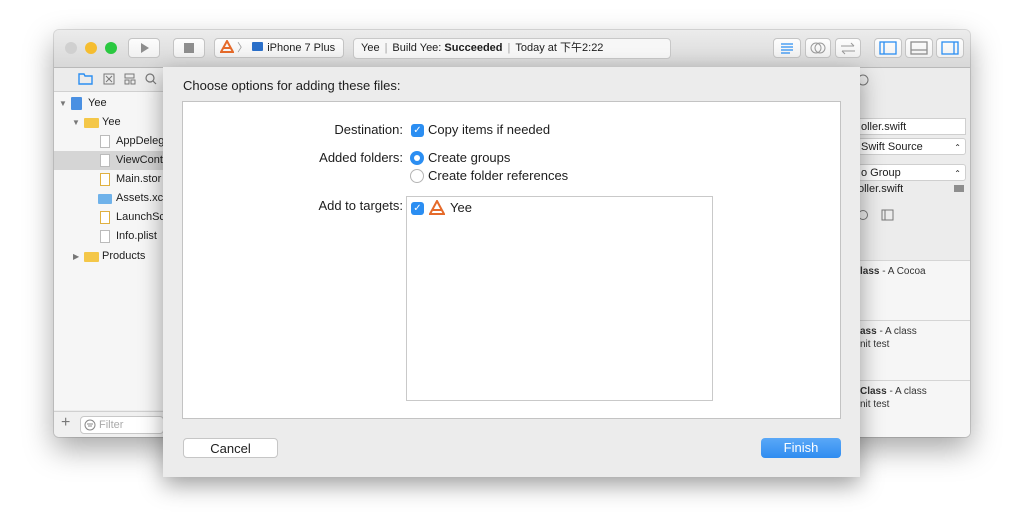 This screenshot has height=514, width=1024. I want to click on zoom-light, so click(111, 48).